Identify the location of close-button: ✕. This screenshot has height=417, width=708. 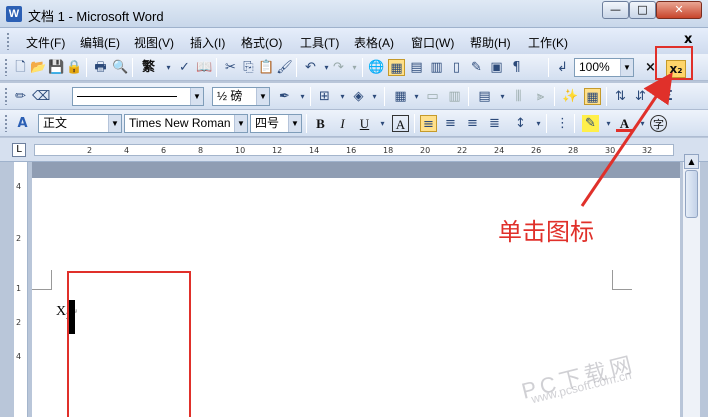
(679, 10).